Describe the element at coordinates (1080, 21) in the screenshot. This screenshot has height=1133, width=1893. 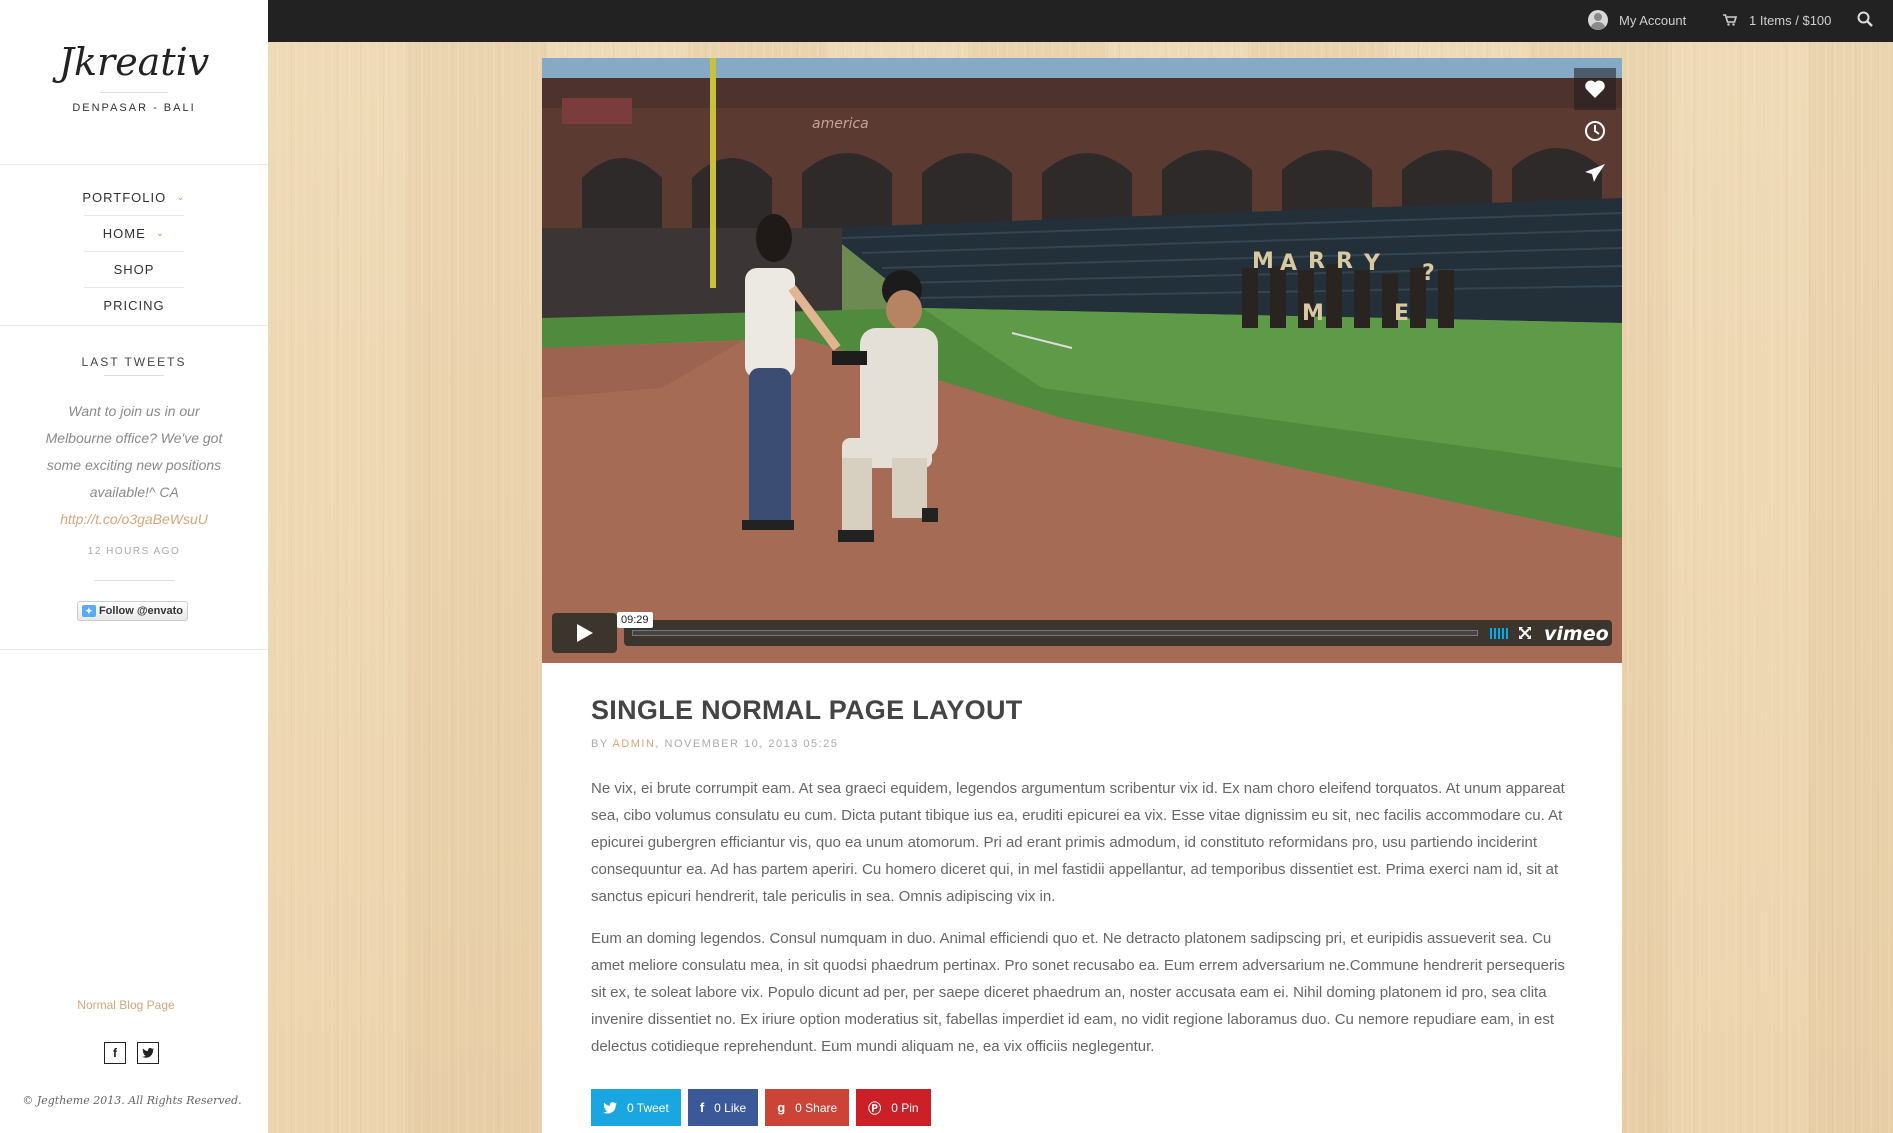
I see `top-bar: My Account 1 Items / $100` at that location.